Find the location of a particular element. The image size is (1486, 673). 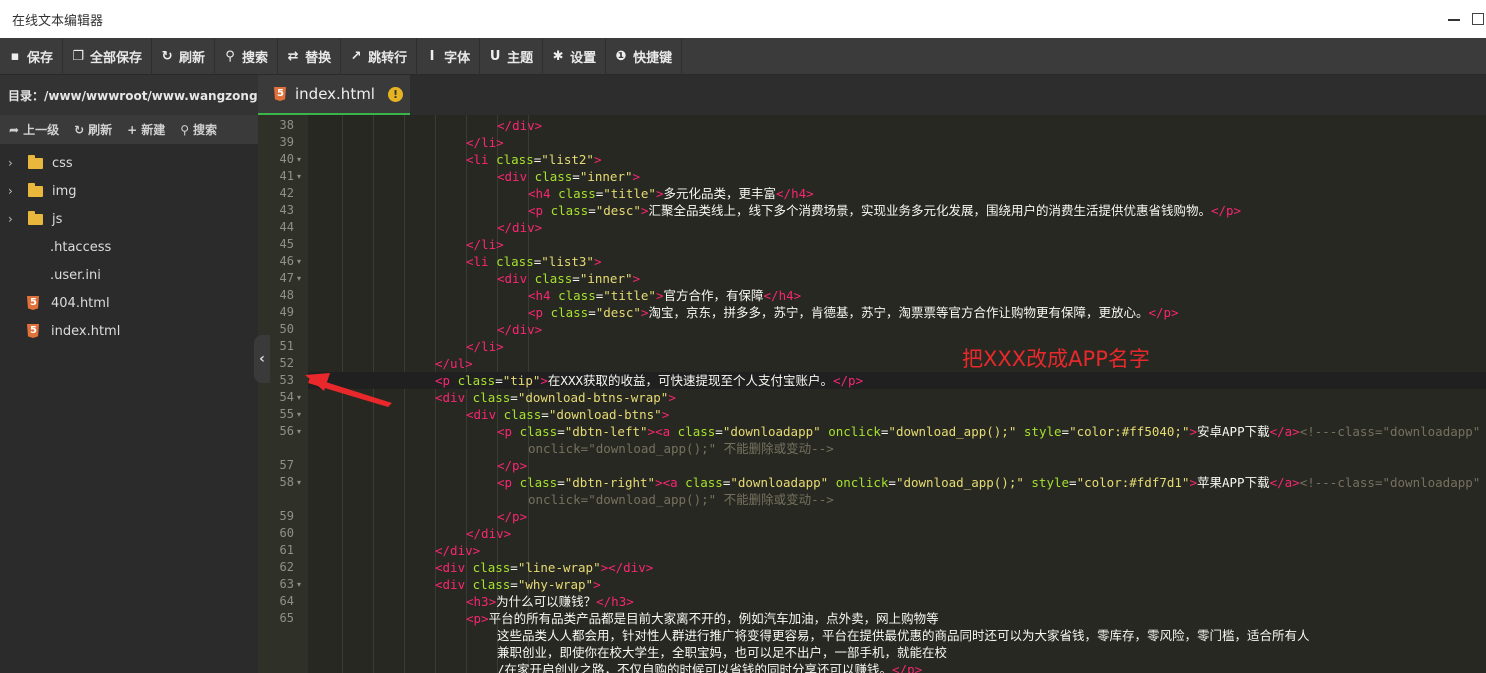

sidebar-tool-3: ⚲ 搜索 is located at coordinates (198, 129).